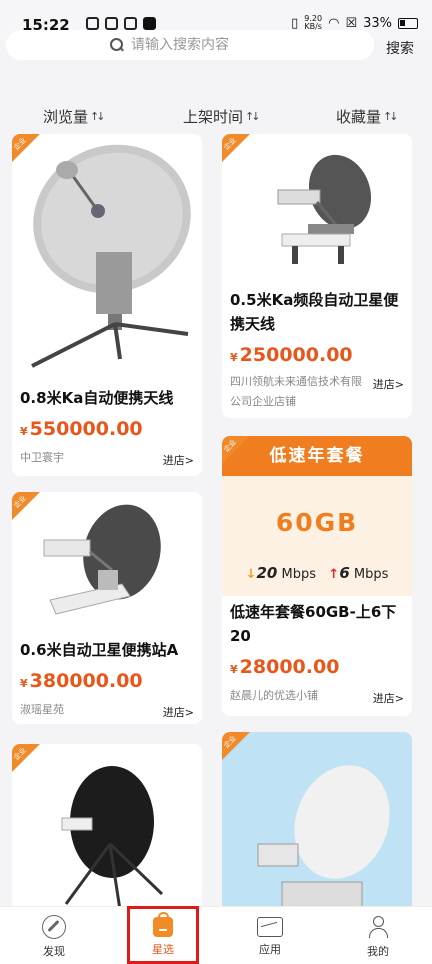 This screenshot has height=964, width=432. I want to click on user-icon, so click(378, 927).